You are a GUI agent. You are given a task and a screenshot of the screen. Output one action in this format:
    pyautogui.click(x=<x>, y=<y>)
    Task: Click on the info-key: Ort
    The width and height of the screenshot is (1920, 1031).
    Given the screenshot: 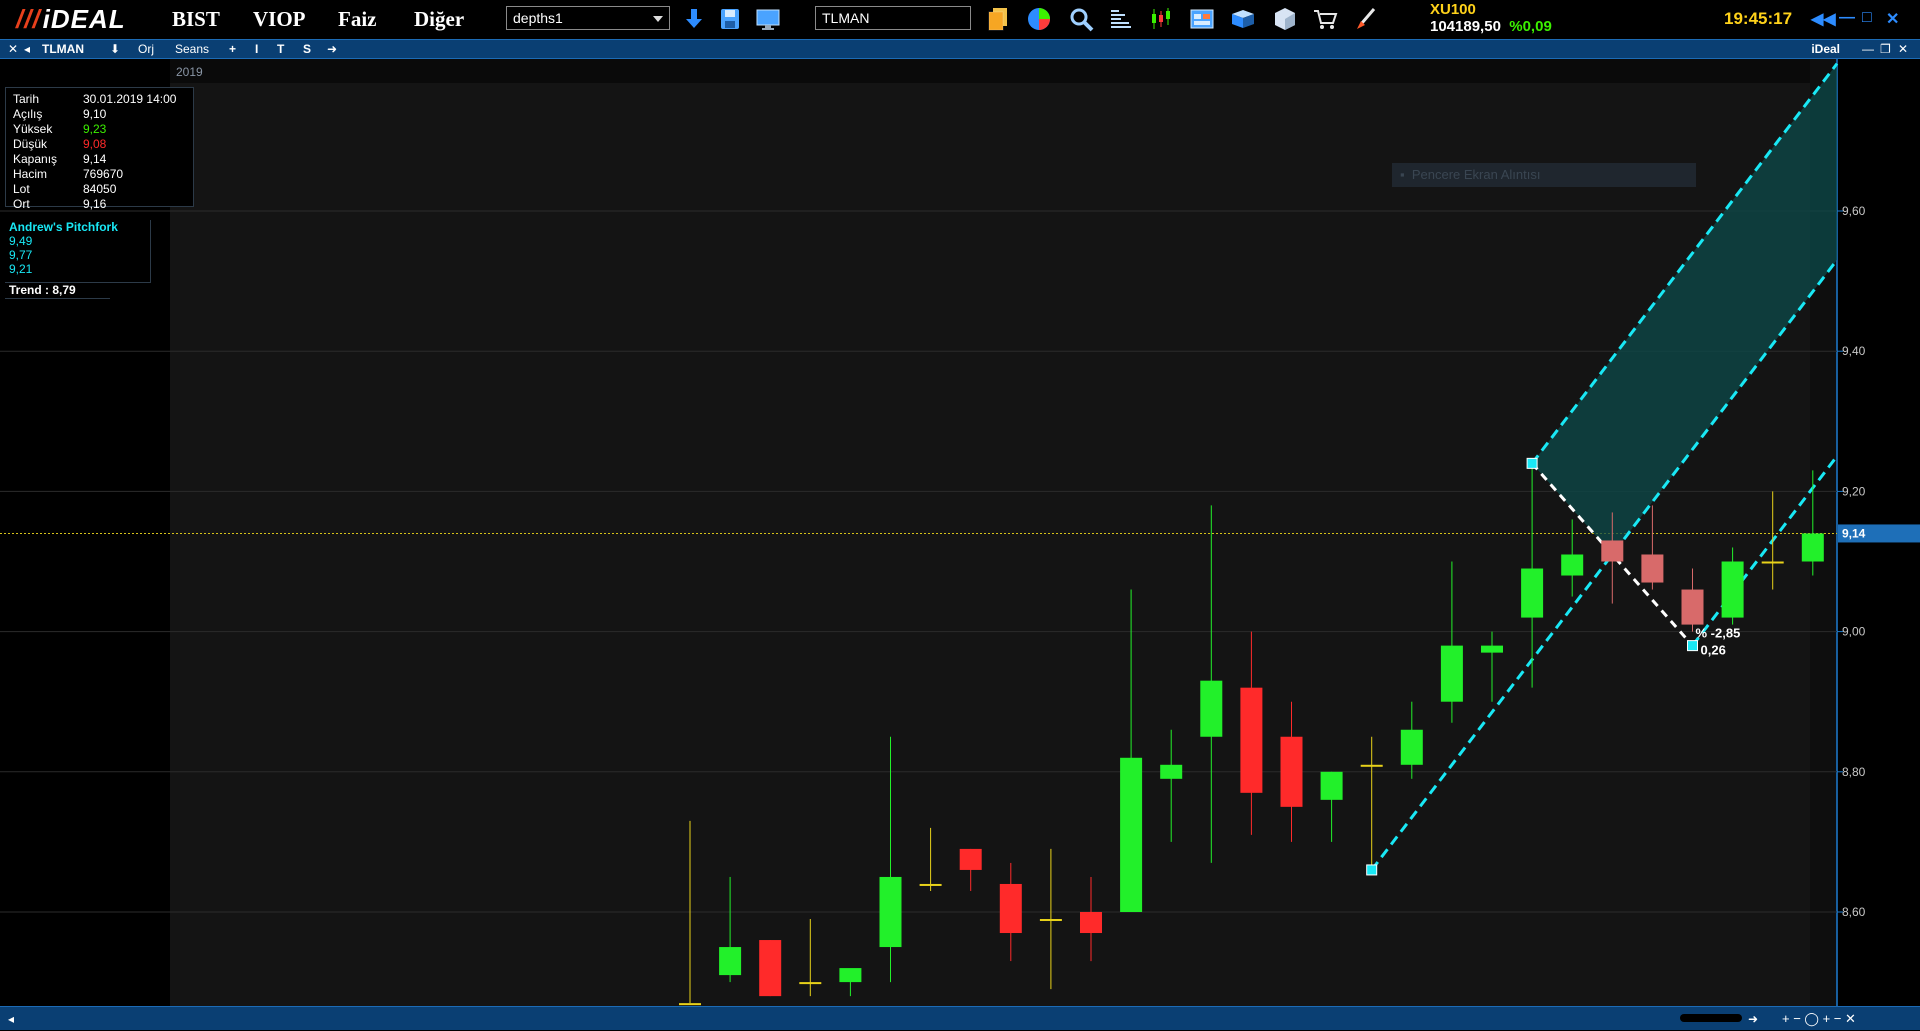 What is the action you would take?
    pyautogui.click(x=21, y=204)
    